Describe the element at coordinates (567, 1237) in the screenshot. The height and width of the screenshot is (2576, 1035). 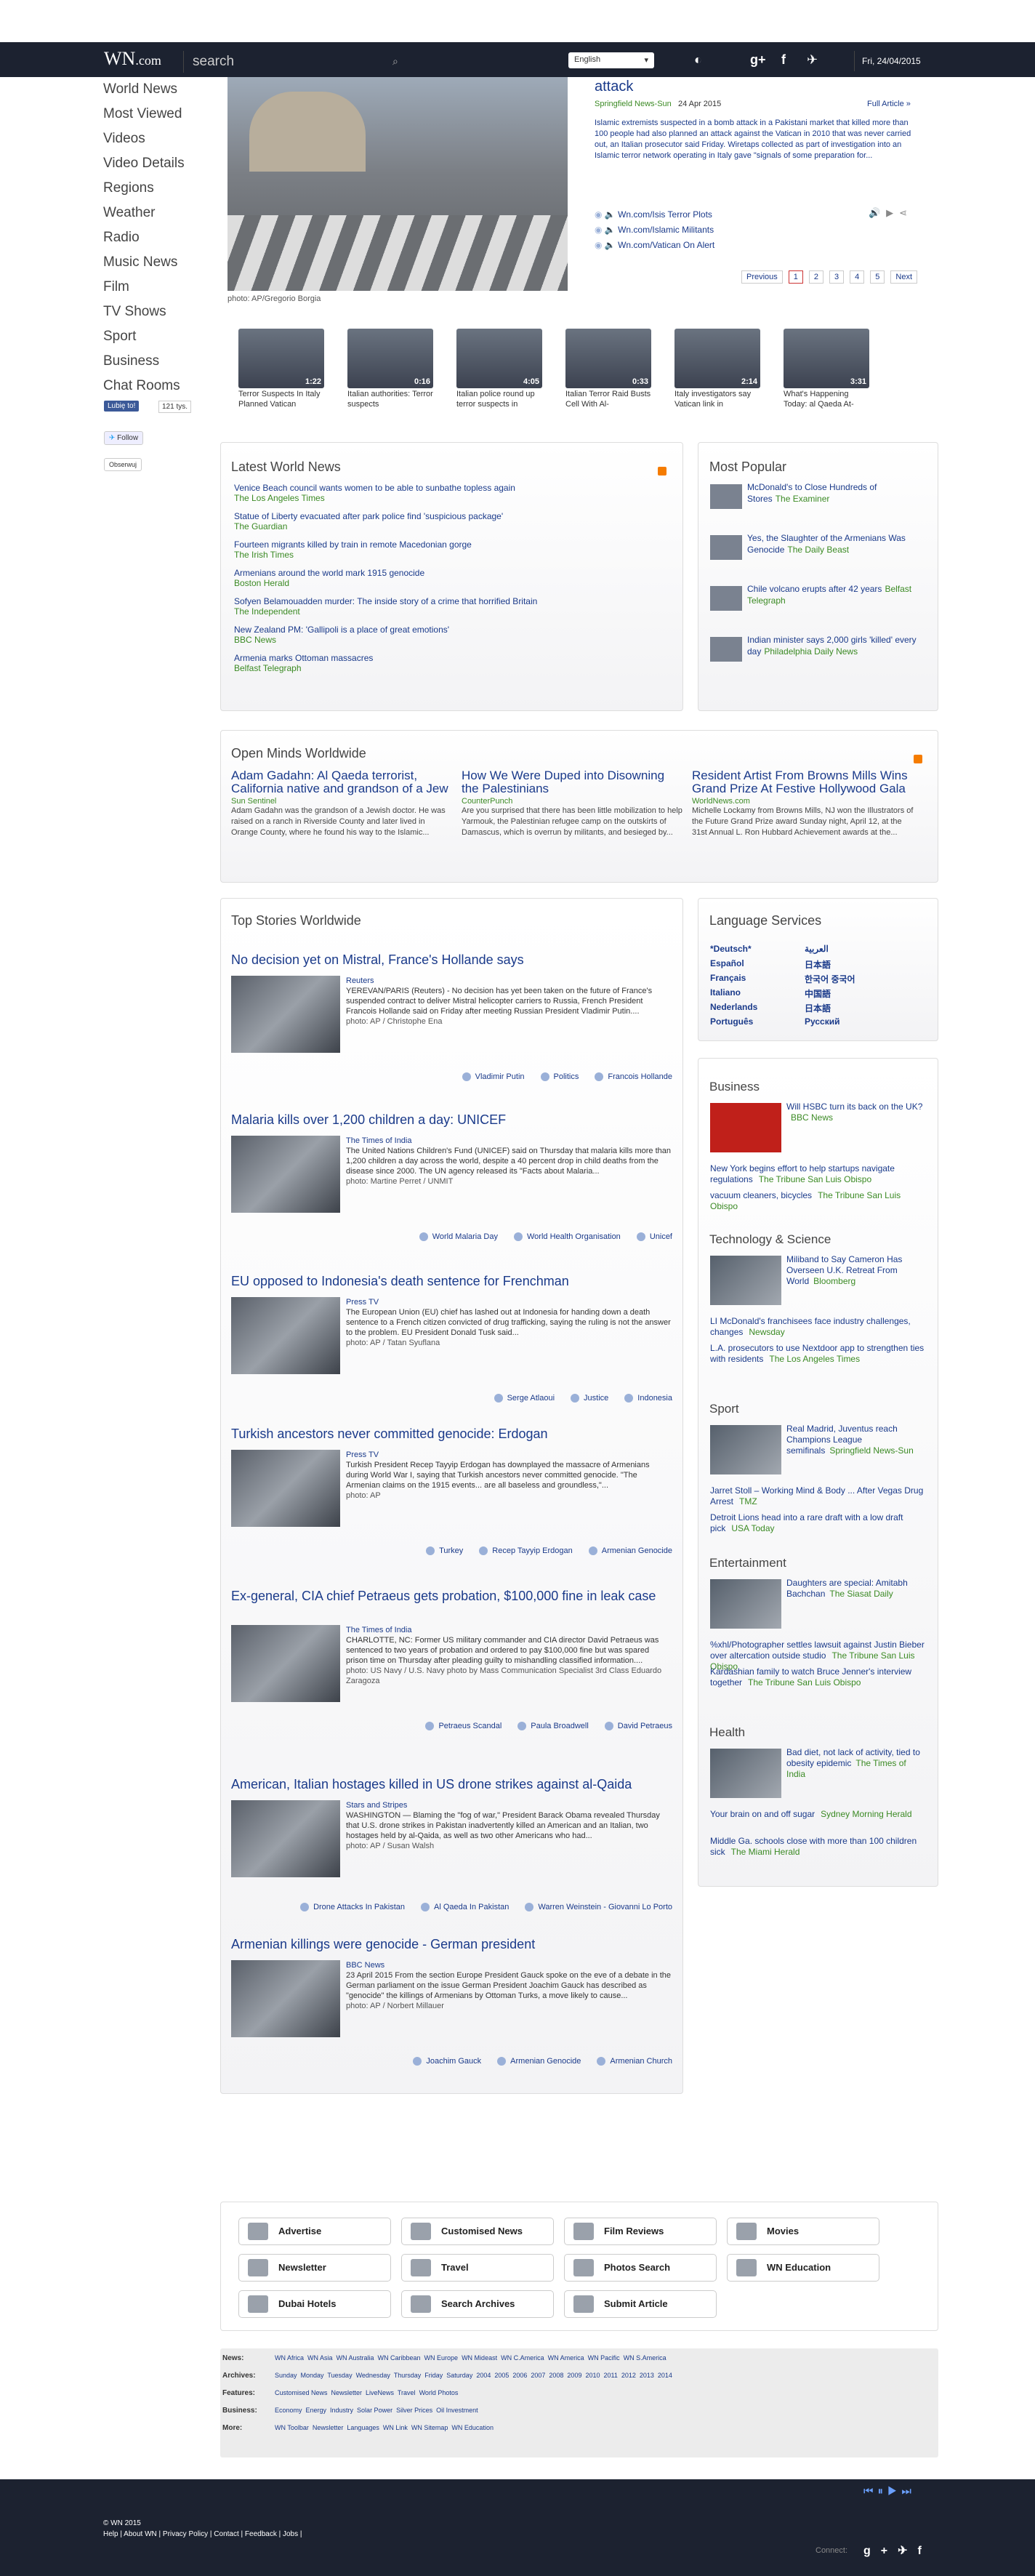
I see `story-tag: World Health Organisation` at that location.